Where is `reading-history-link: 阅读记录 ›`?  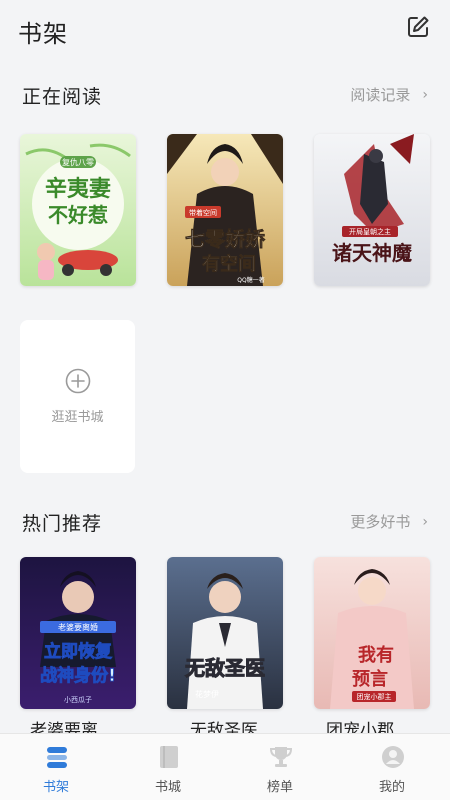
reading-history-link: 阅读记录 › is located at coordinates (389, 94).